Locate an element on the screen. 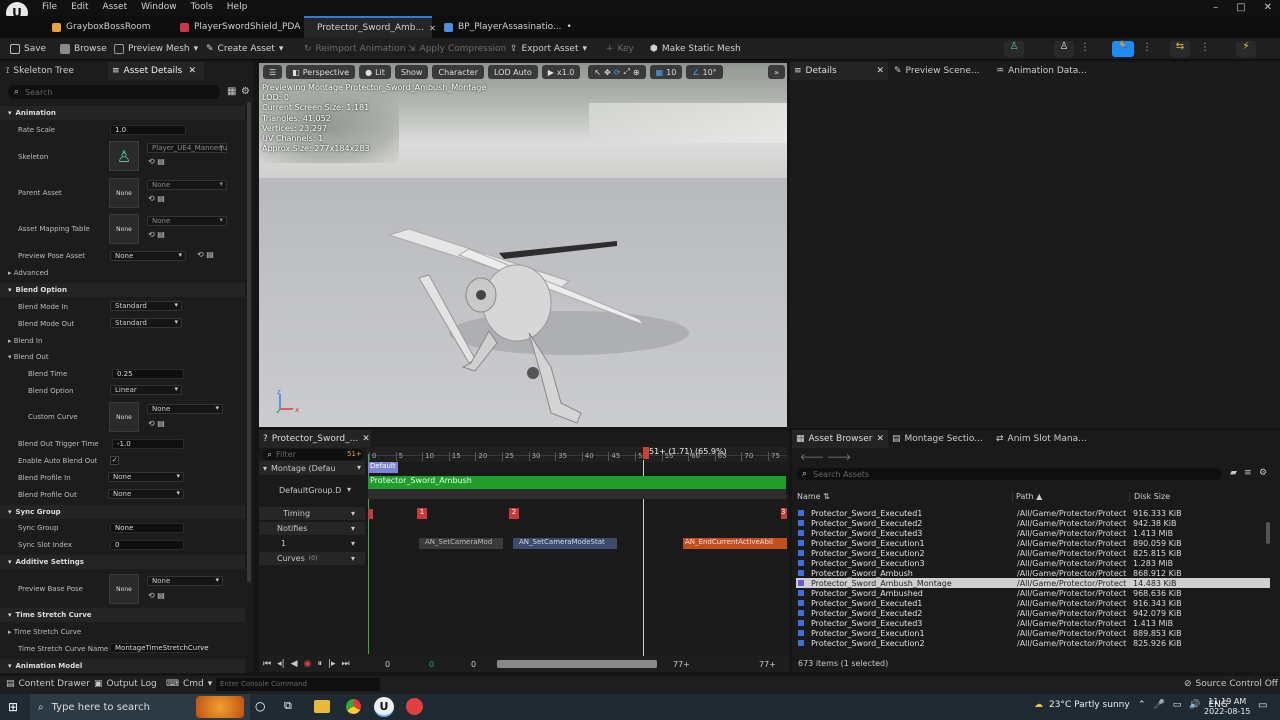 This screenshot has width=1280, height=720. output-log-button: ▣ Output Log is located at coordinates (125, 684).